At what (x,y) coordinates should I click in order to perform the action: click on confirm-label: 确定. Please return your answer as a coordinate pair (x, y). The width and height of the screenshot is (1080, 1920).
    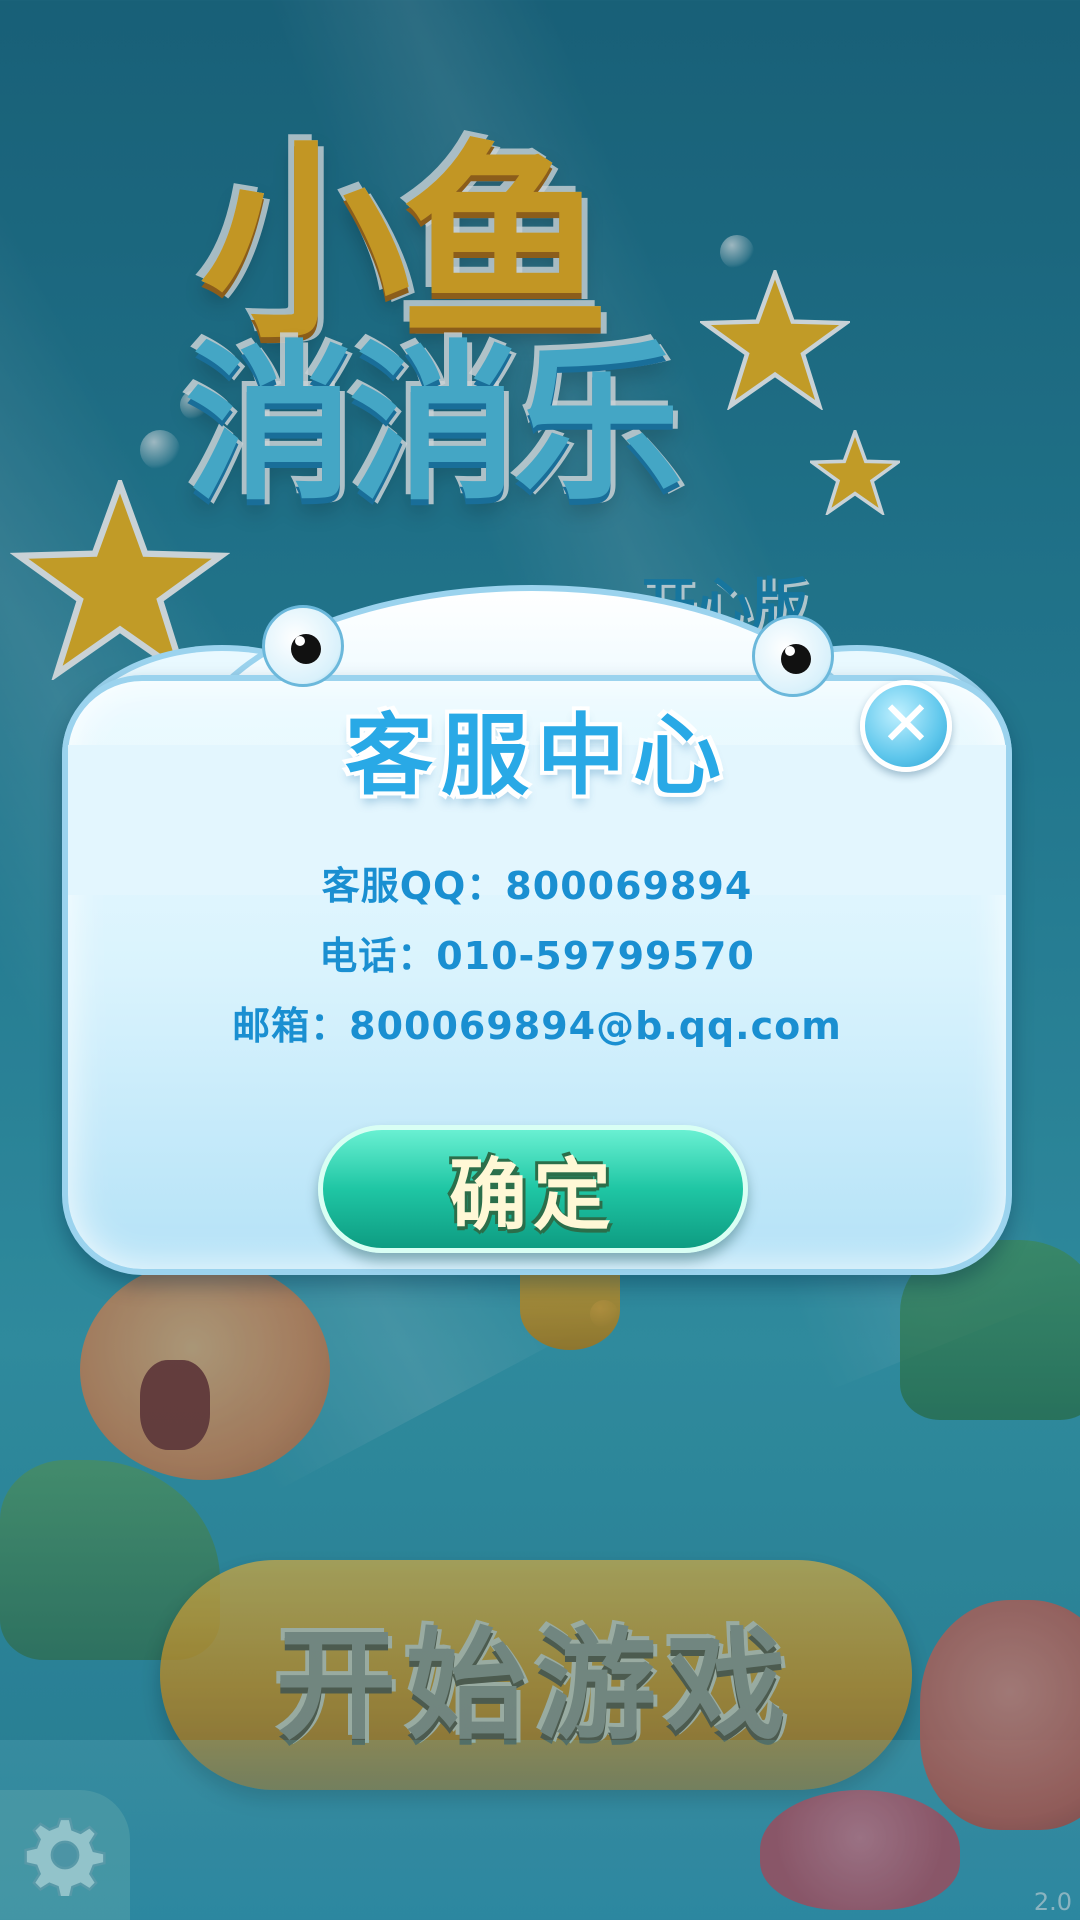
    Looking at the image, I should click on (532, 1196).